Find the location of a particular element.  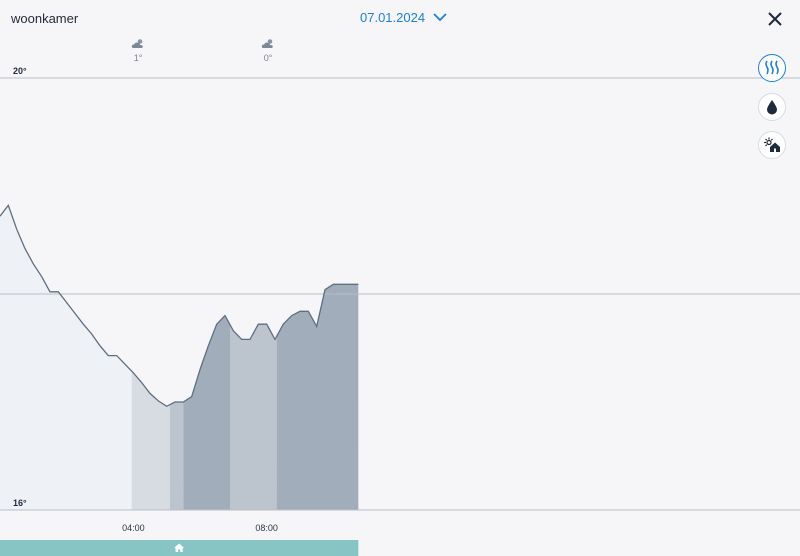

weather-forecast-1: 0° is located at coordinates (268, 50).